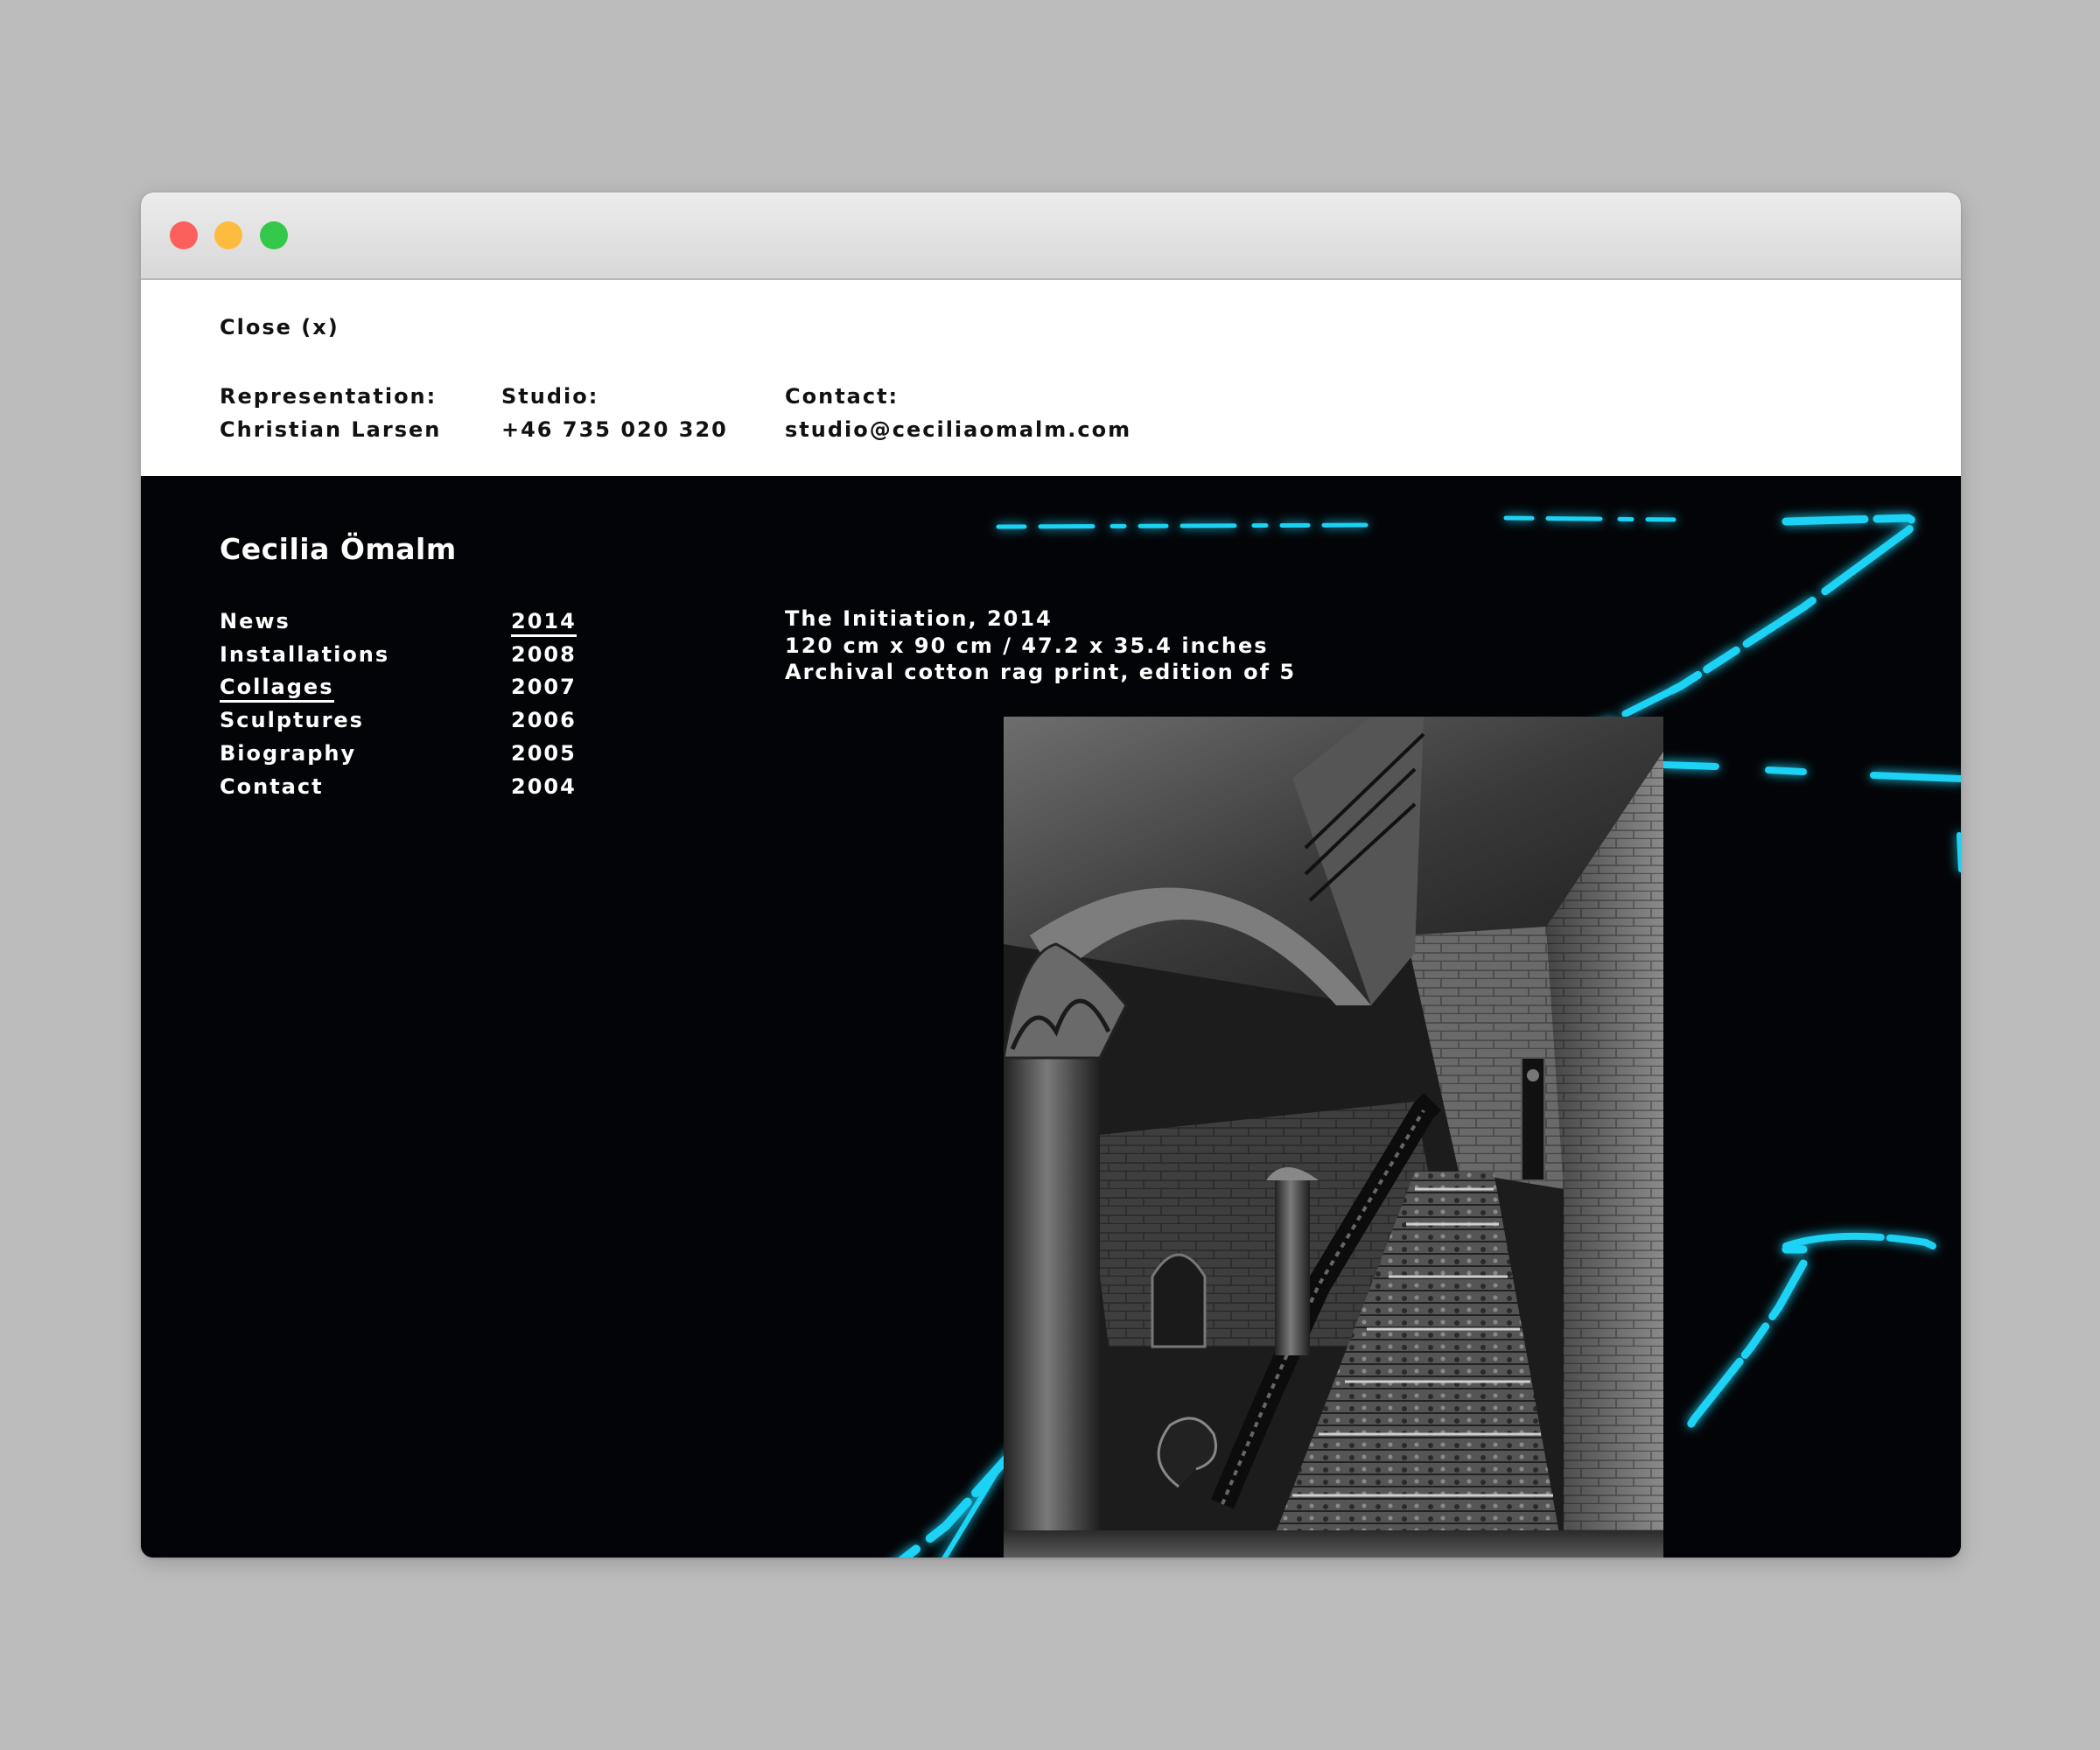 This screenshot has width=2100, height=1750. I want to click on contact-label: Contact:, so click(842, 396).